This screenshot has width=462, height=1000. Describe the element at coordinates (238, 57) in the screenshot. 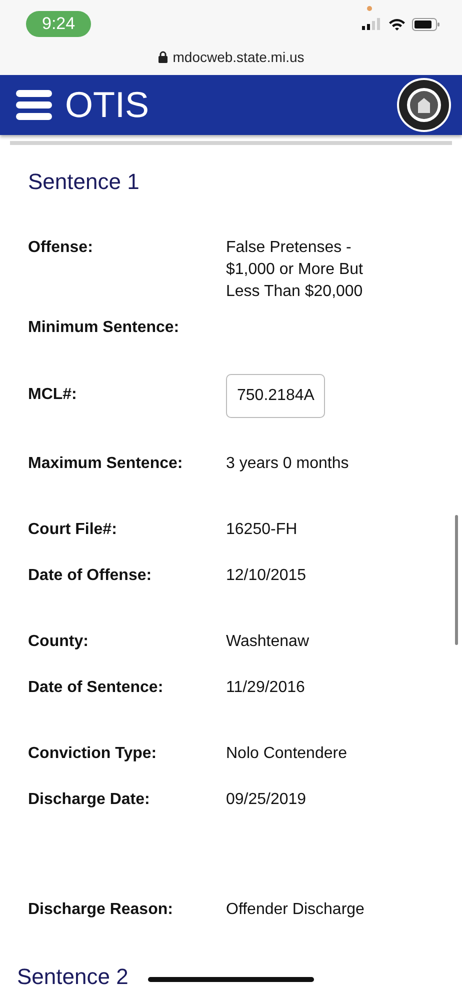

I see `url-text: mdocweb.state.mi.us` at that location.